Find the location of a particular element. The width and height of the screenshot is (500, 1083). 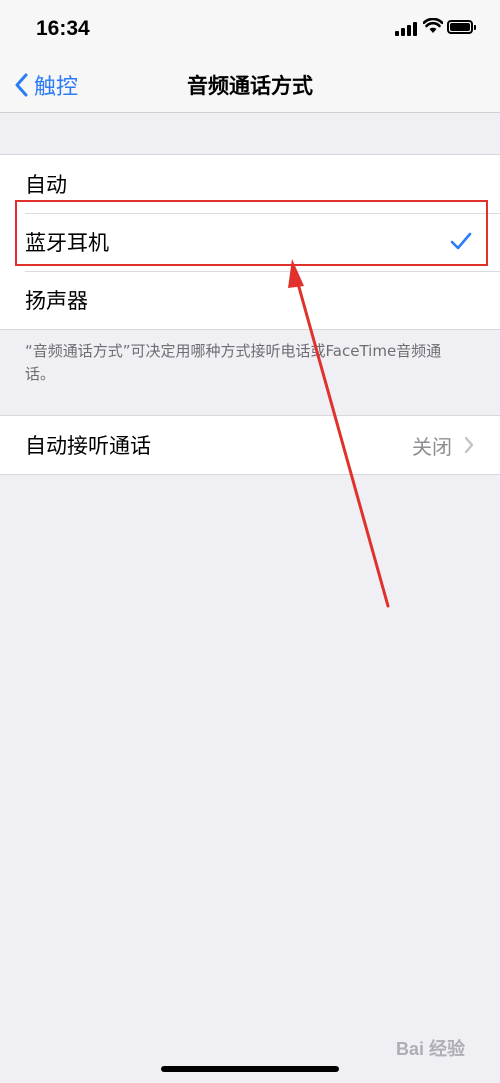

auto-answer-group: 自动接听通话 关闭 is located at coordinates (250, 445).